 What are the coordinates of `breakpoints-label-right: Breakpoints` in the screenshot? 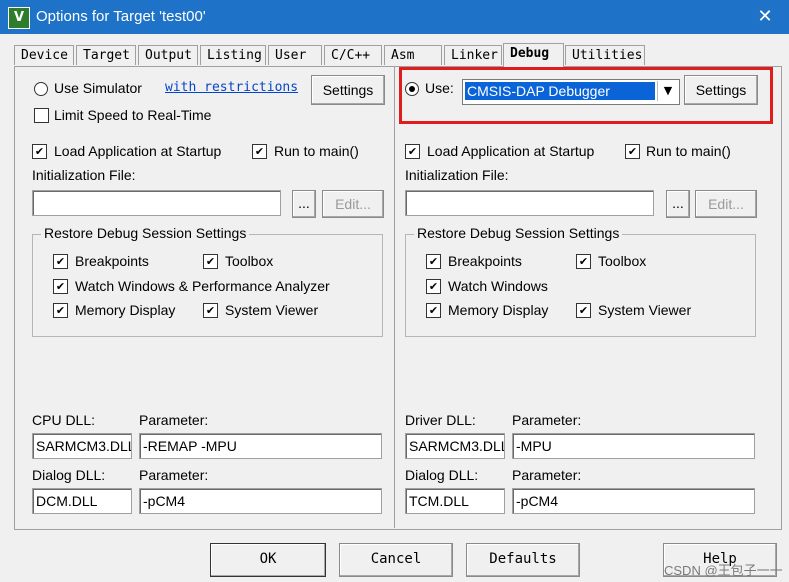 It's located at (485, 261).